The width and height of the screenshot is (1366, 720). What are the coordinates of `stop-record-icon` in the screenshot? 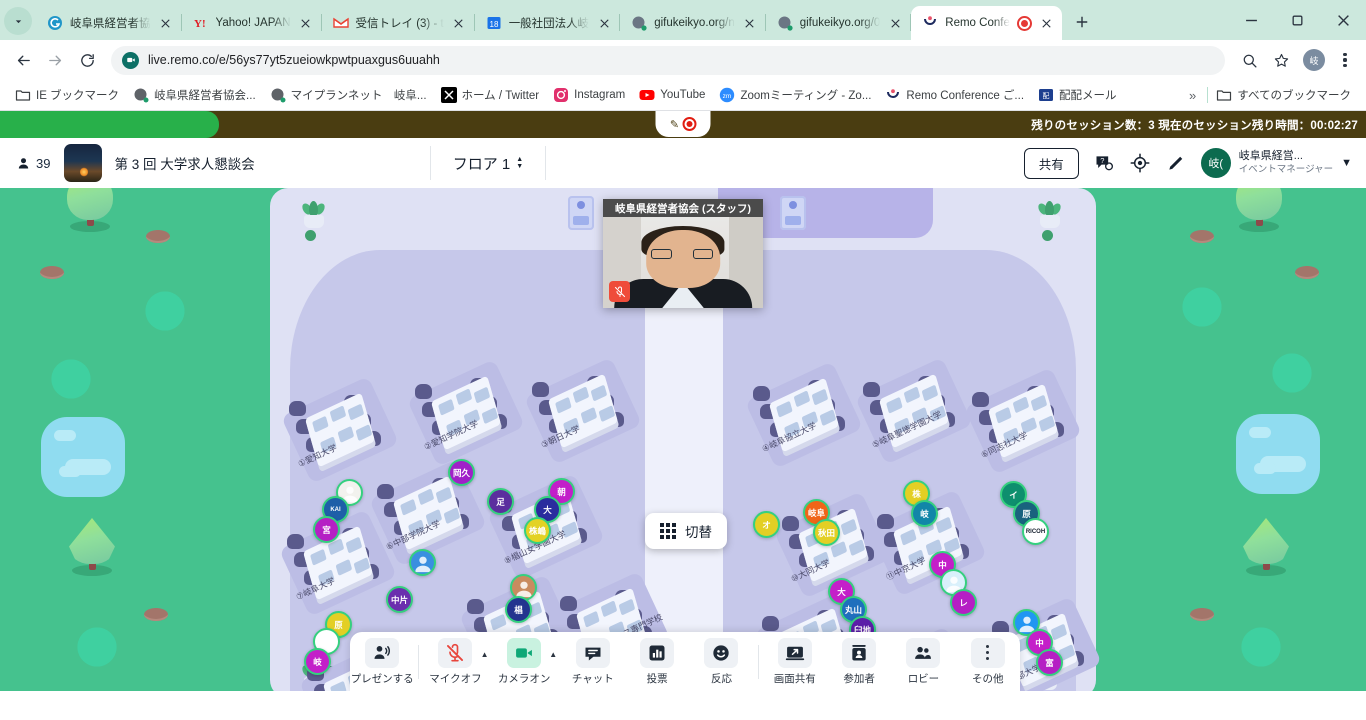 It's located at (689, 124).